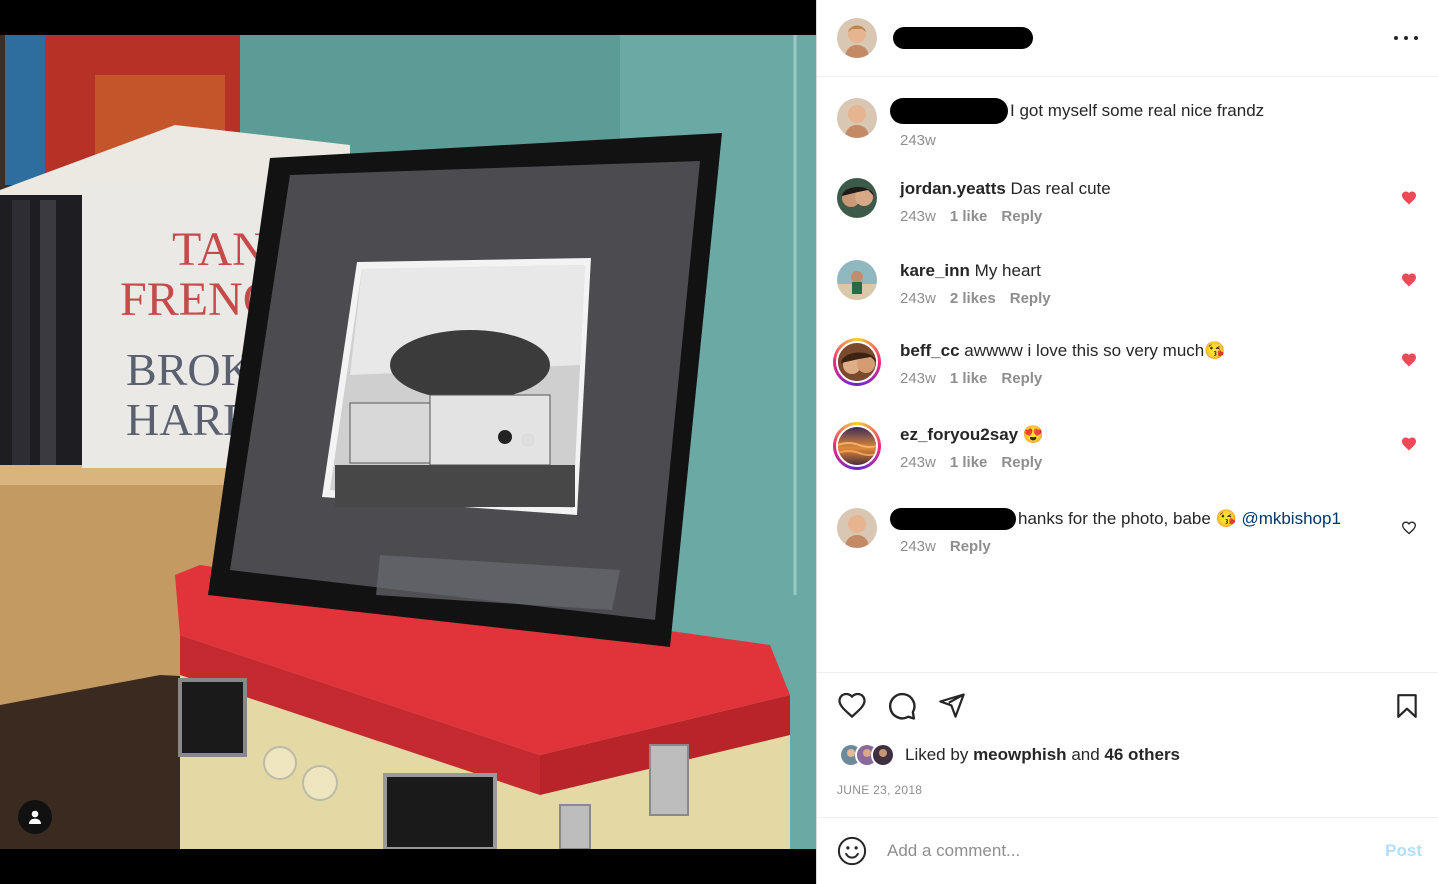  I want to click on add-comment-input, so click(1136, 851).